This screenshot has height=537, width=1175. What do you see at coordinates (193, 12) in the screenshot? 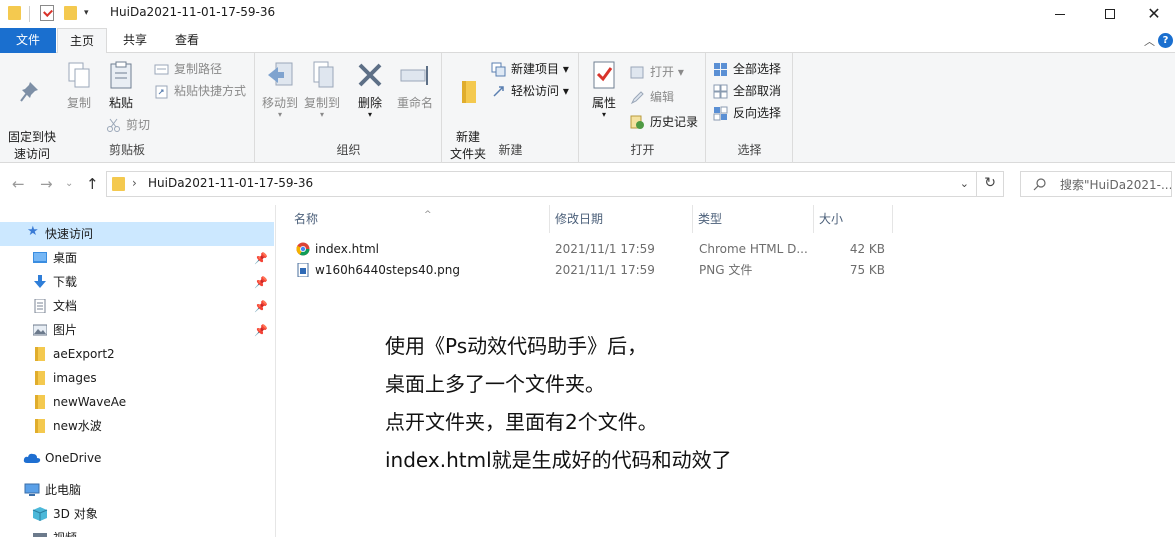
I see `window-title: HuiDa2021-11-01-17-59-36` at bounding box center [193, 12].